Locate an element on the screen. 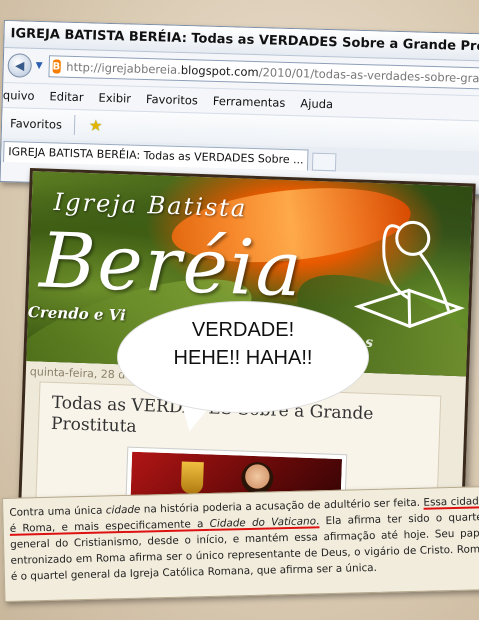 The height and width of the screenshot is (620, 479). favorites-button: Favoritos is located at coordinates (36, 123).